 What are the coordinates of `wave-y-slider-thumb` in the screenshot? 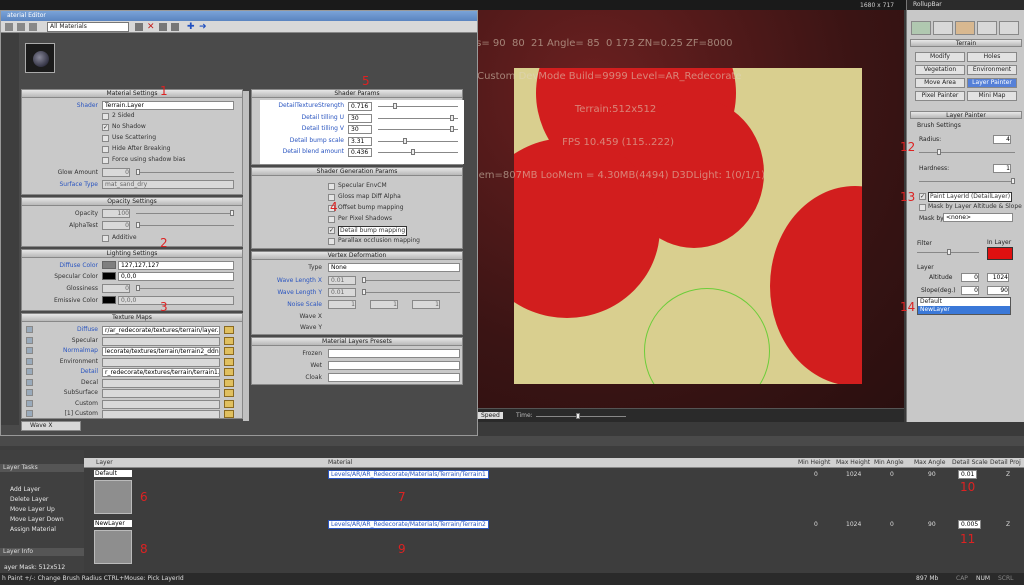 It's located at (364, 292).